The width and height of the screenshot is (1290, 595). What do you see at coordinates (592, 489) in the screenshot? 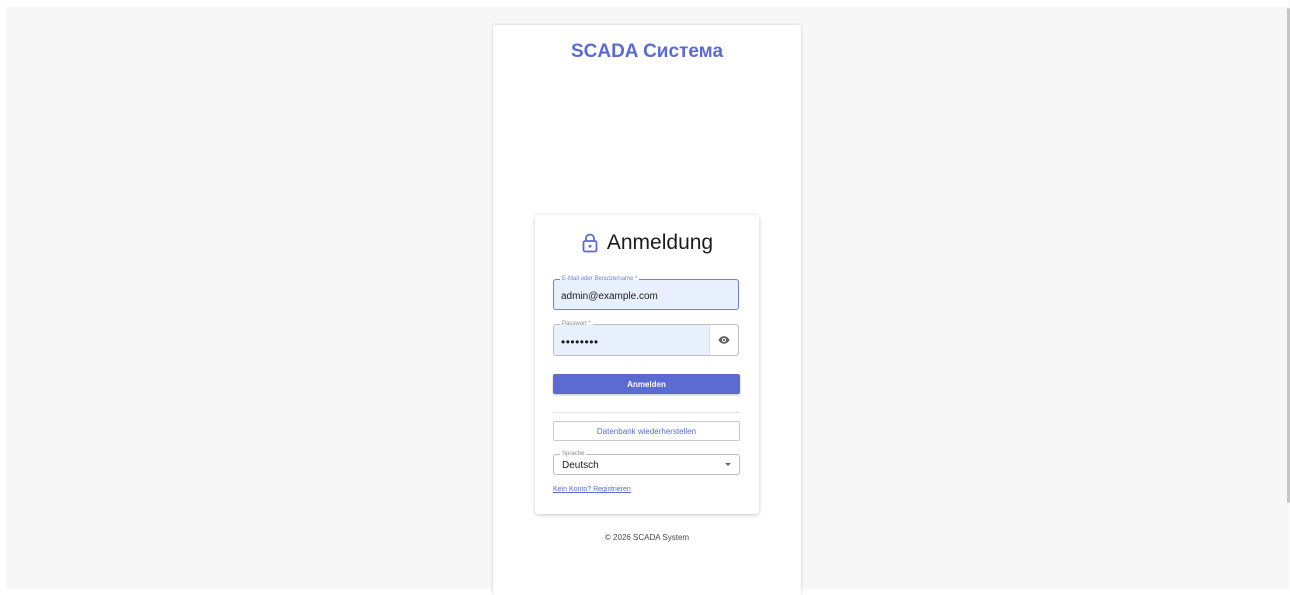
I see `register-link: Kein Konto? Registrieren` at bounding box center [592, 489].